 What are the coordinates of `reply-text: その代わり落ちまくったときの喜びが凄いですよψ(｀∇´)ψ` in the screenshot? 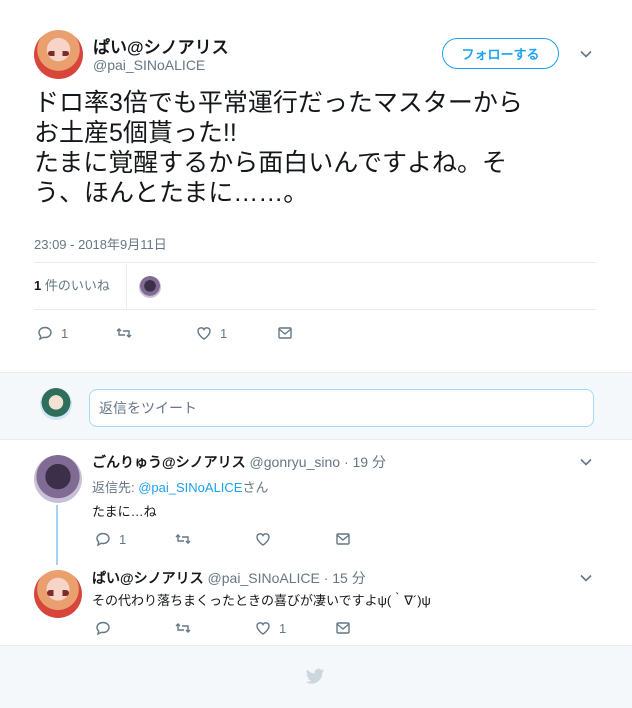 It's located at (261, 600).